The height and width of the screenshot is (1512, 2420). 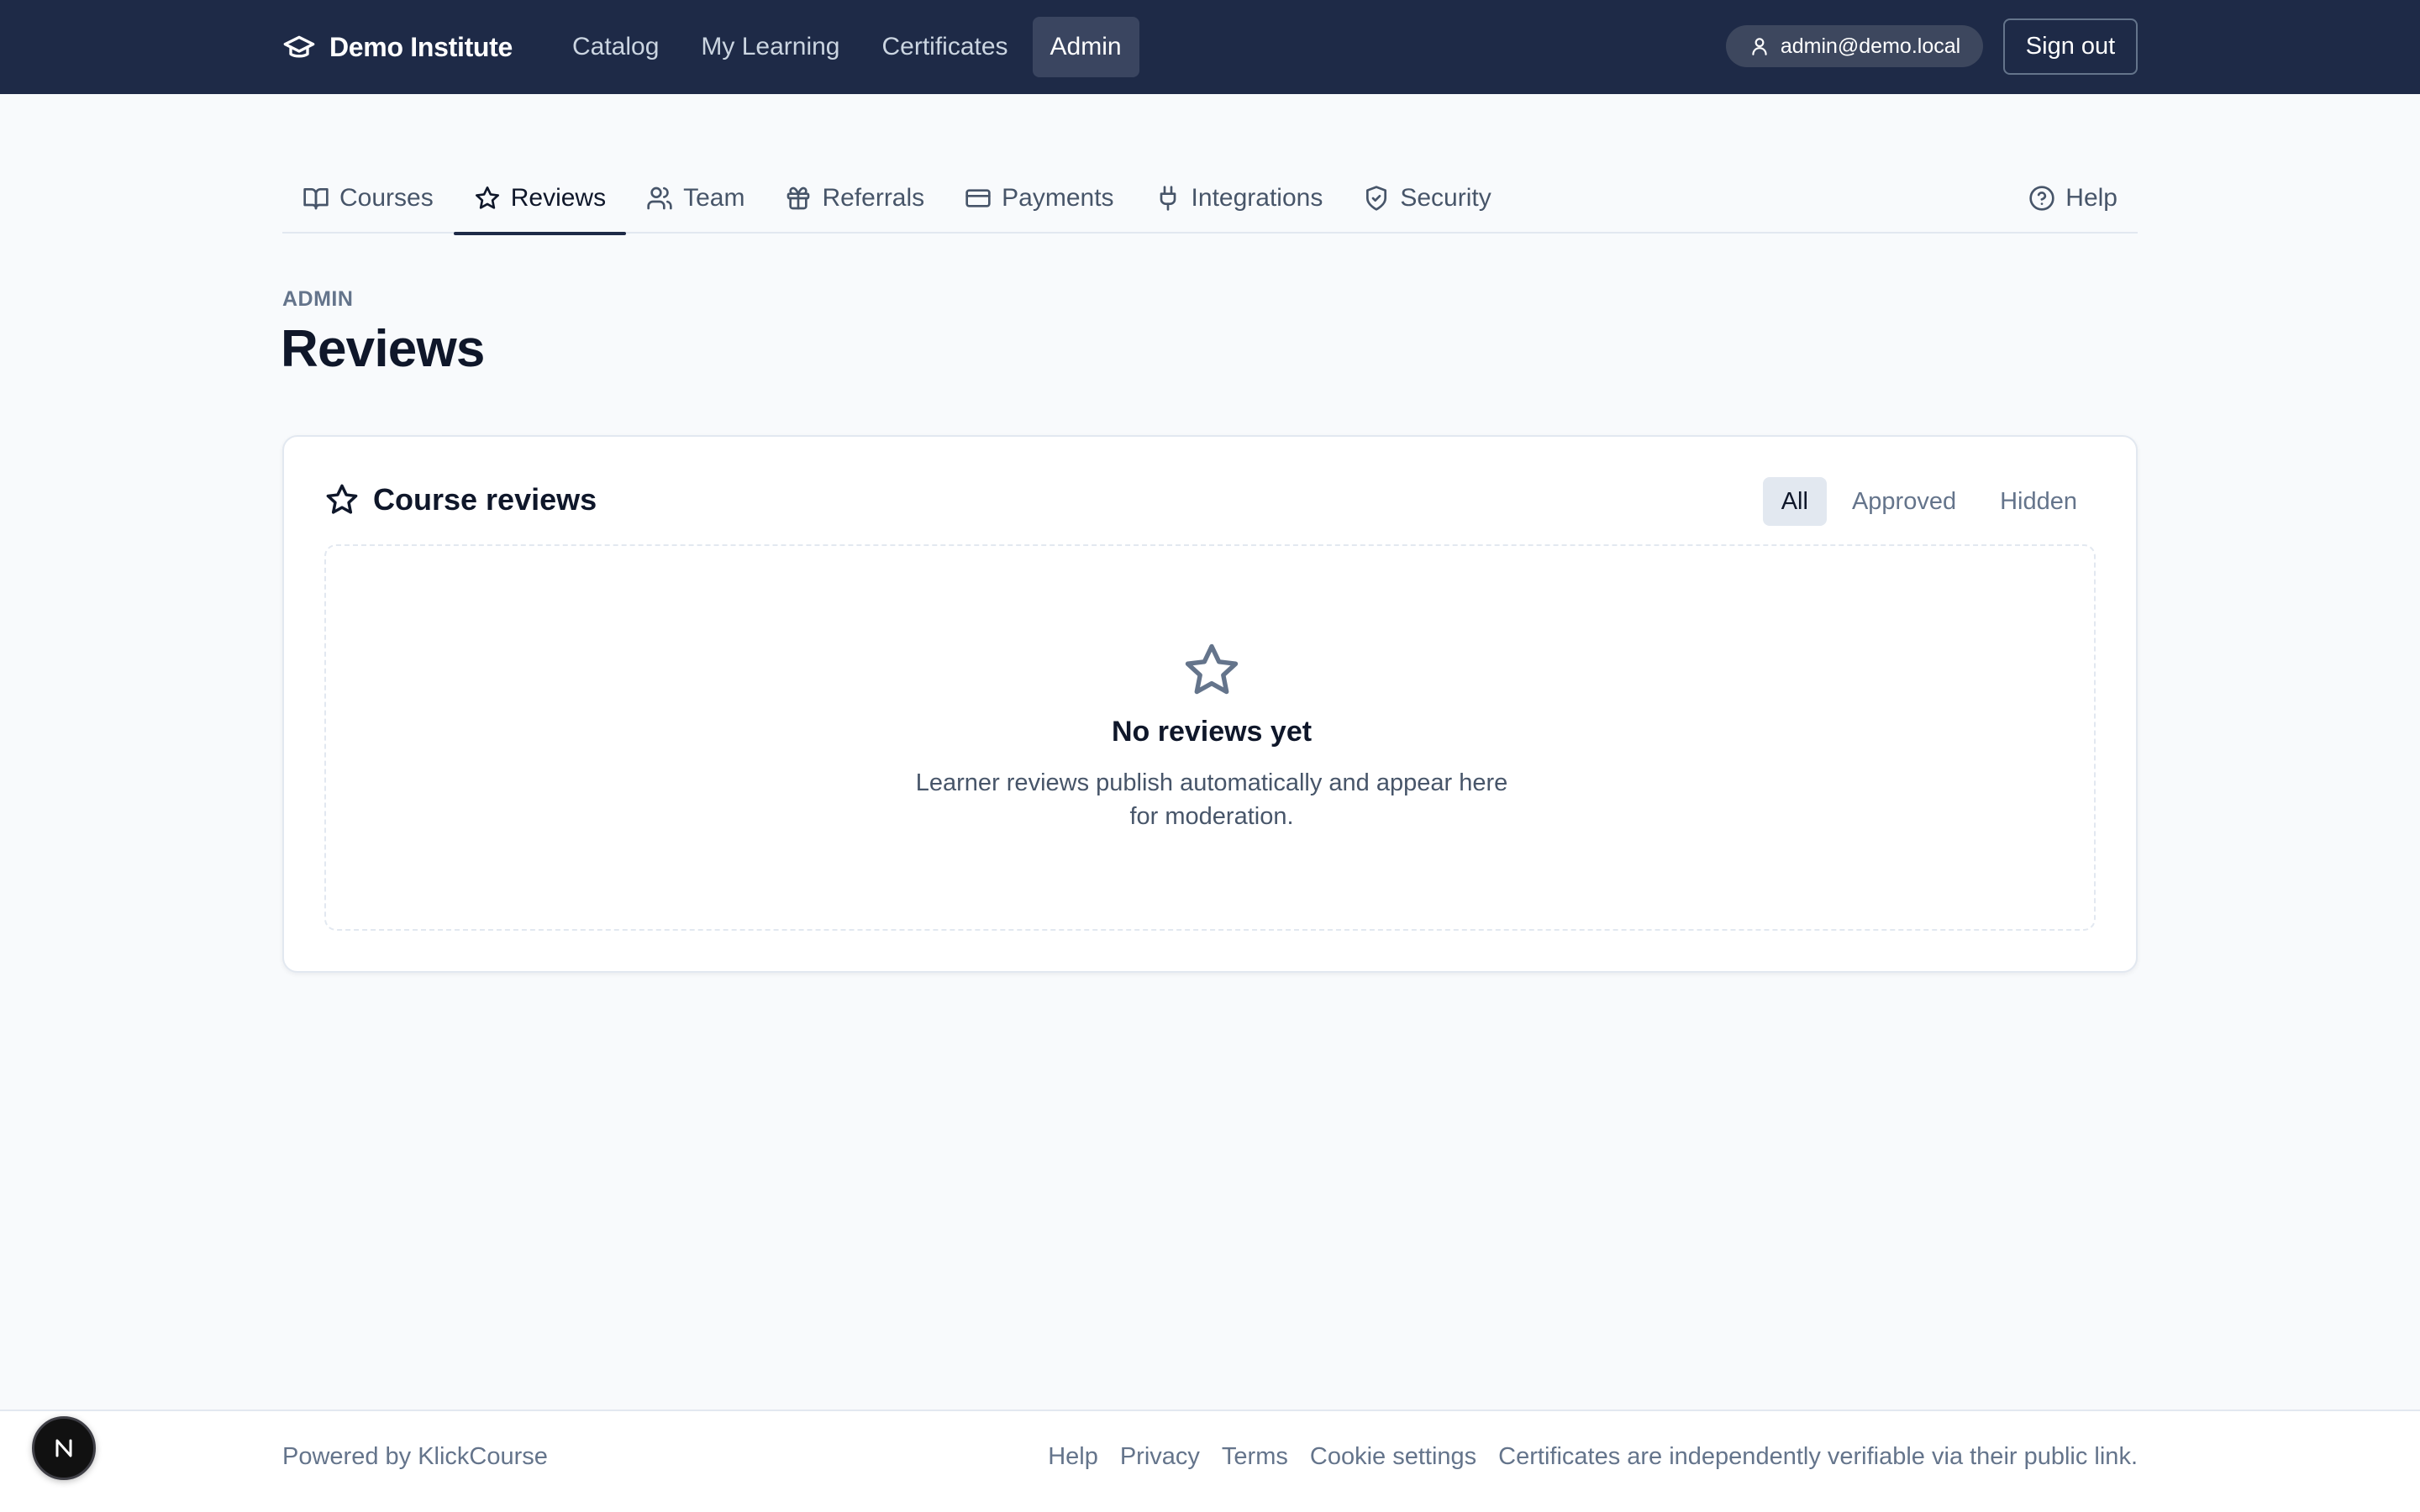 I want to click on brand-name: Demo Institute, so click(x=421, y=46).